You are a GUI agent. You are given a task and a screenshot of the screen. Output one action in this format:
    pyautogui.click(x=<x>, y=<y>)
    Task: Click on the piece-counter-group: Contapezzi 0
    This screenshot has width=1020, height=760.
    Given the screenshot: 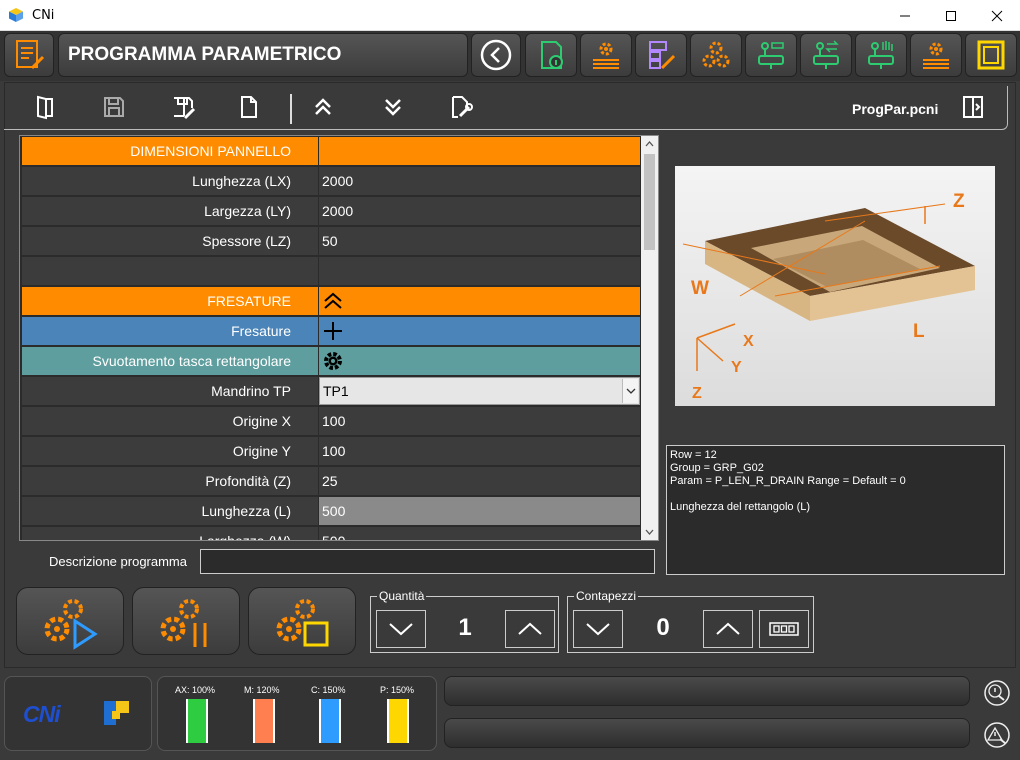 What is the action you would take?
    pyautogui.click(x=690, y=621)
    